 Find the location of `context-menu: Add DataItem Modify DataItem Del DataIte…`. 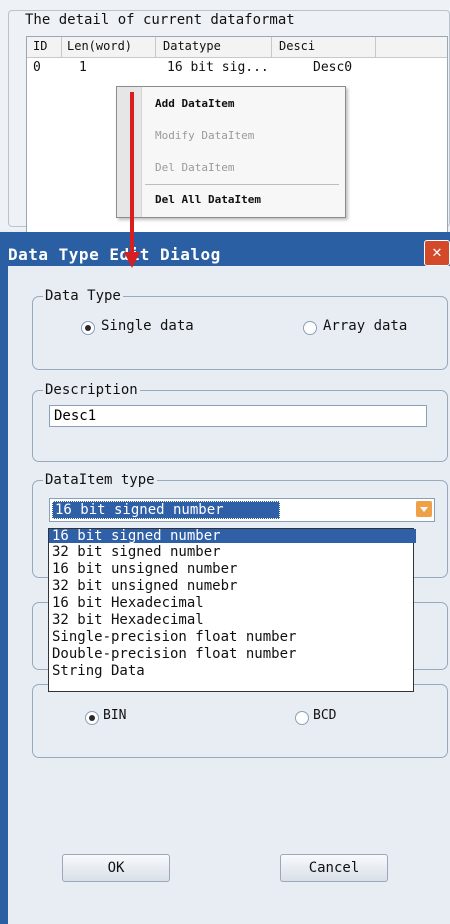

context-menu: Add DataItem Modify DataItem Del DataIte… is located at coordinates (231, 152).